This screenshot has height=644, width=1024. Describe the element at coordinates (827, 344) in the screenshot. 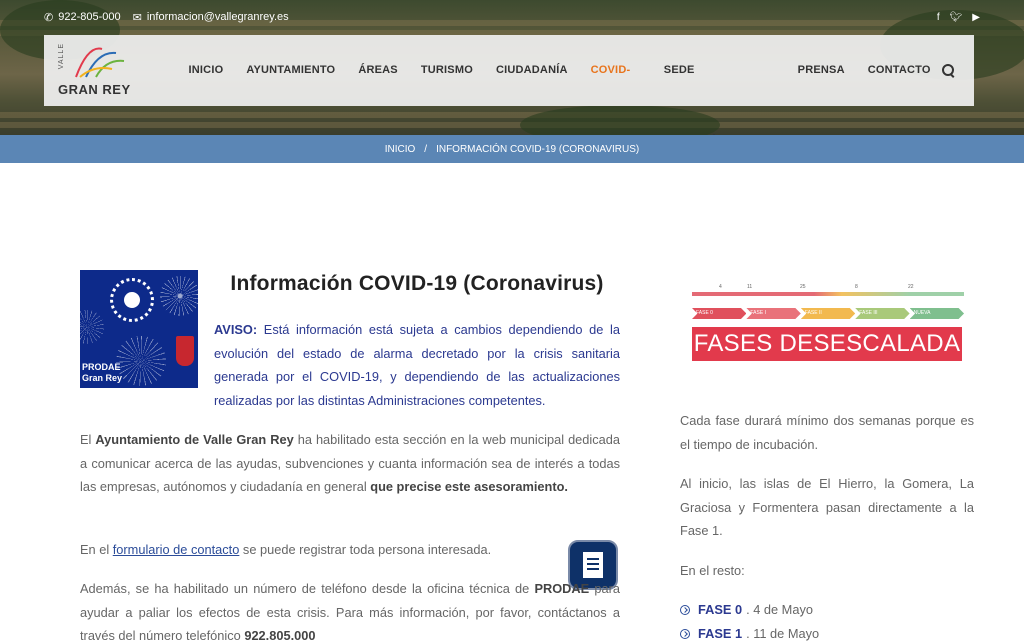

I see `fases-banner: FASES DESESCALADA` at that location.